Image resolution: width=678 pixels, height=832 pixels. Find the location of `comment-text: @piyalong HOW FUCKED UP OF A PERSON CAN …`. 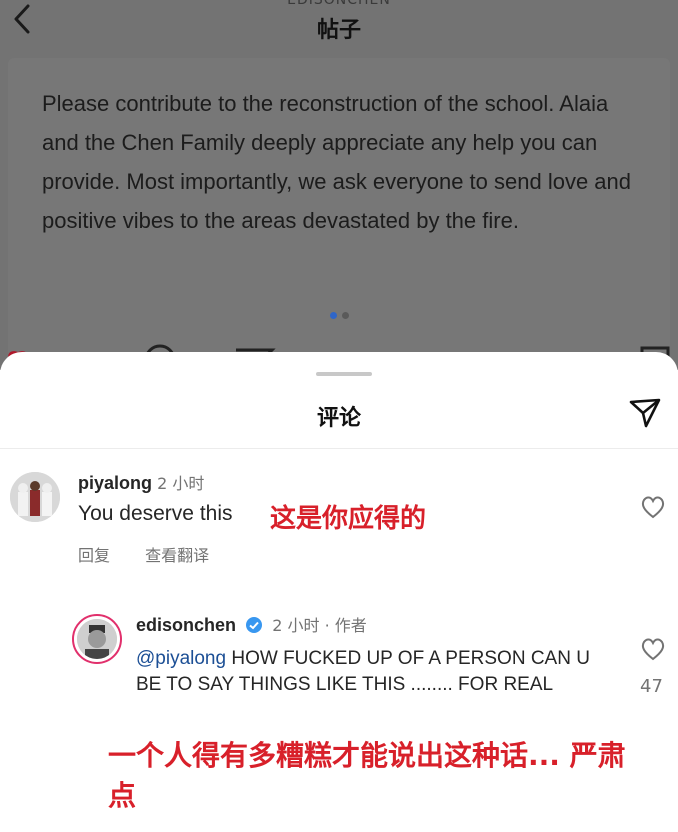

comment-text: @piyalong HOW FUCKED UP OF A PERSON CAN … is located at coordinates (376, 672).